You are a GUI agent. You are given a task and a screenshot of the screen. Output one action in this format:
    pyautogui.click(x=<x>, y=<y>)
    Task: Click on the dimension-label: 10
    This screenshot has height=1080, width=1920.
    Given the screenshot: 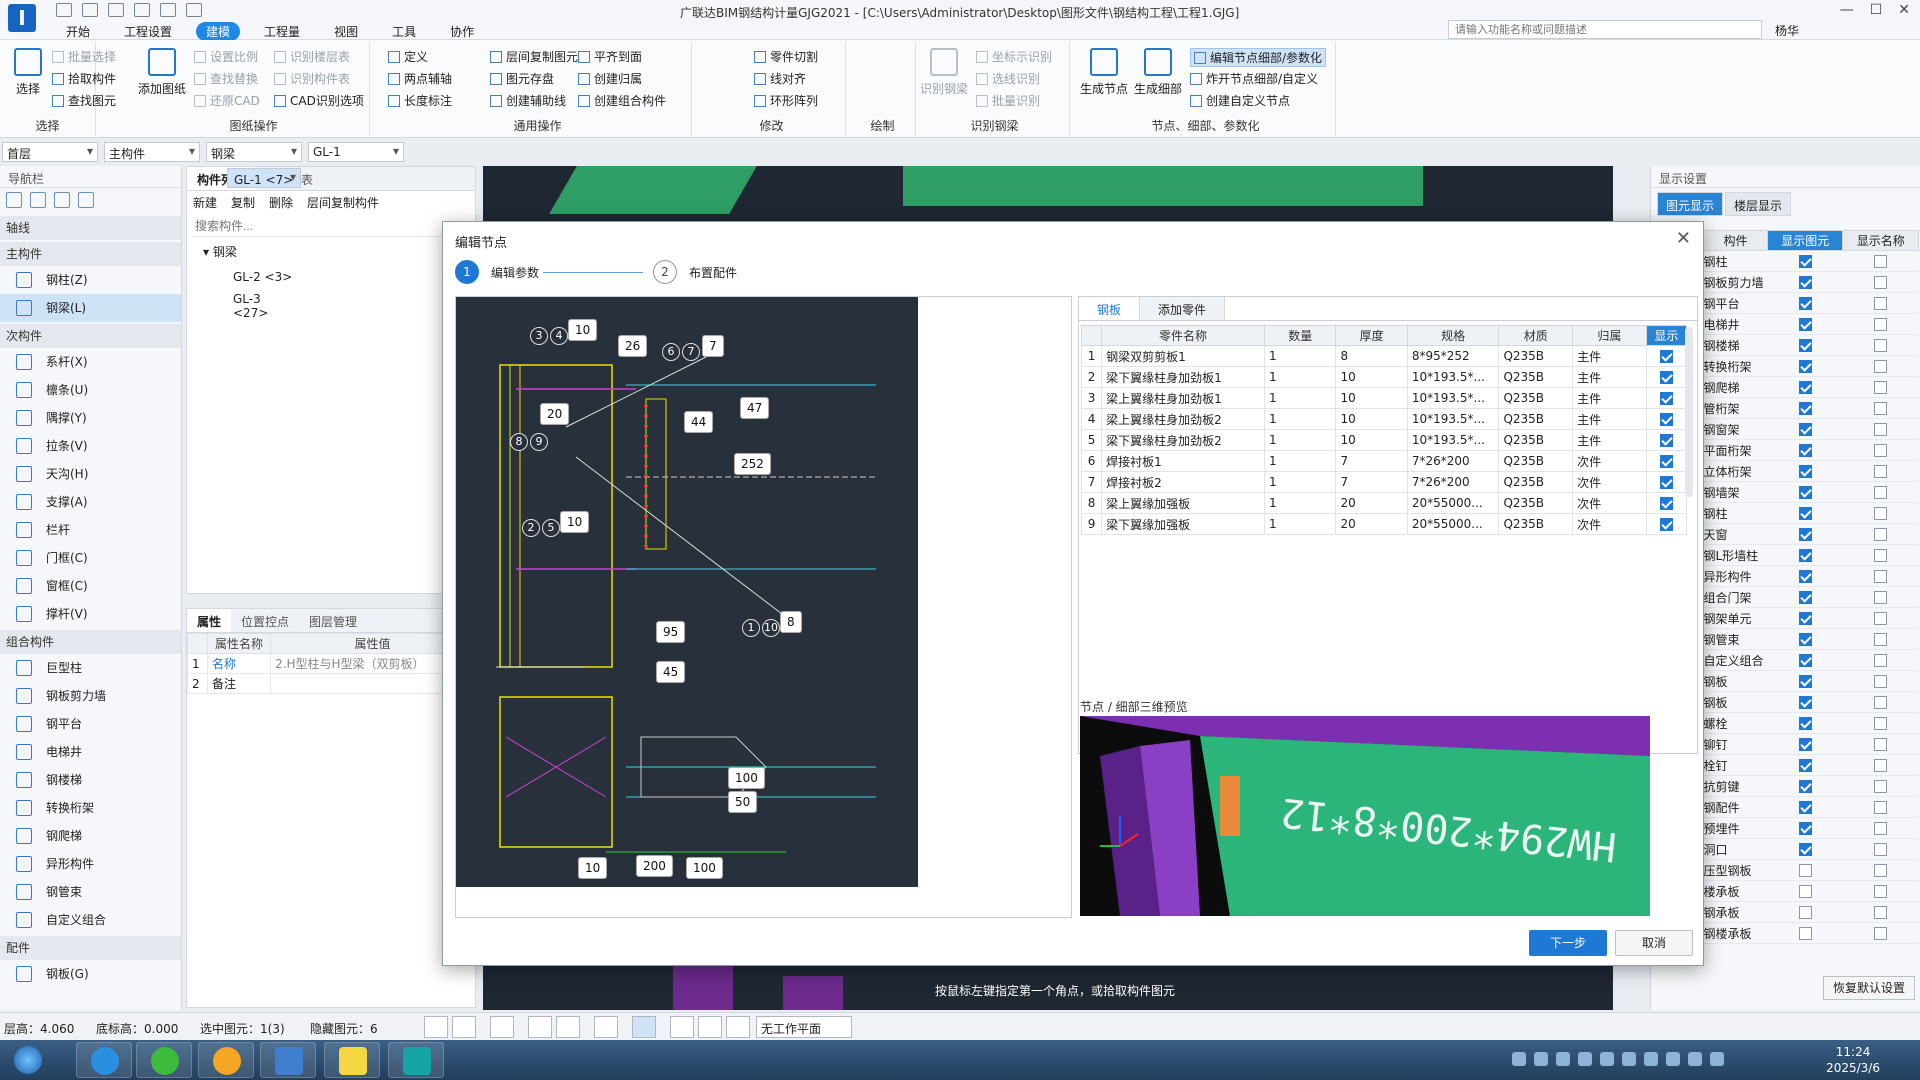 What is the action you would take?
    pyautogui.click(x=593, y=868)
    